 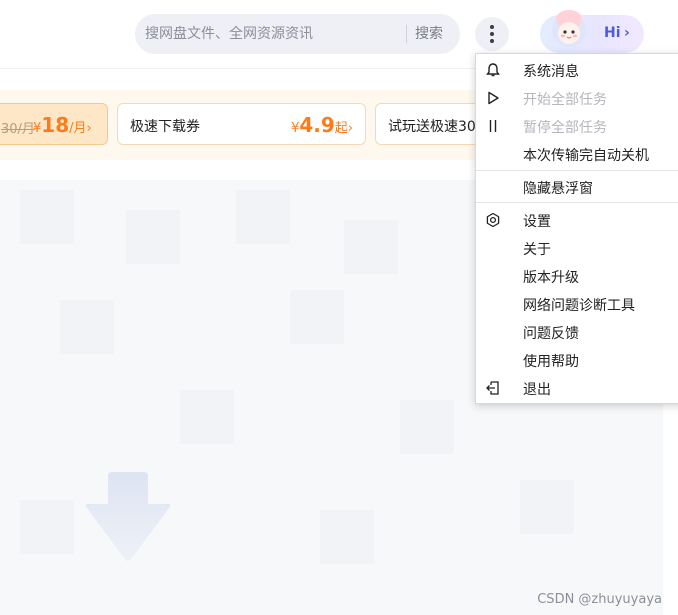 I want to click on offer-price: ¥18/月›, so click(x=62, y=125).